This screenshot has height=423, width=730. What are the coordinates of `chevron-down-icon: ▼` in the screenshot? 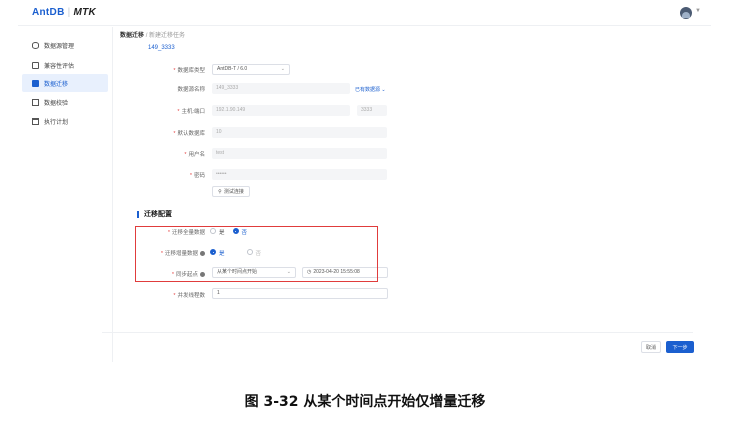 It's located at (698, 11).